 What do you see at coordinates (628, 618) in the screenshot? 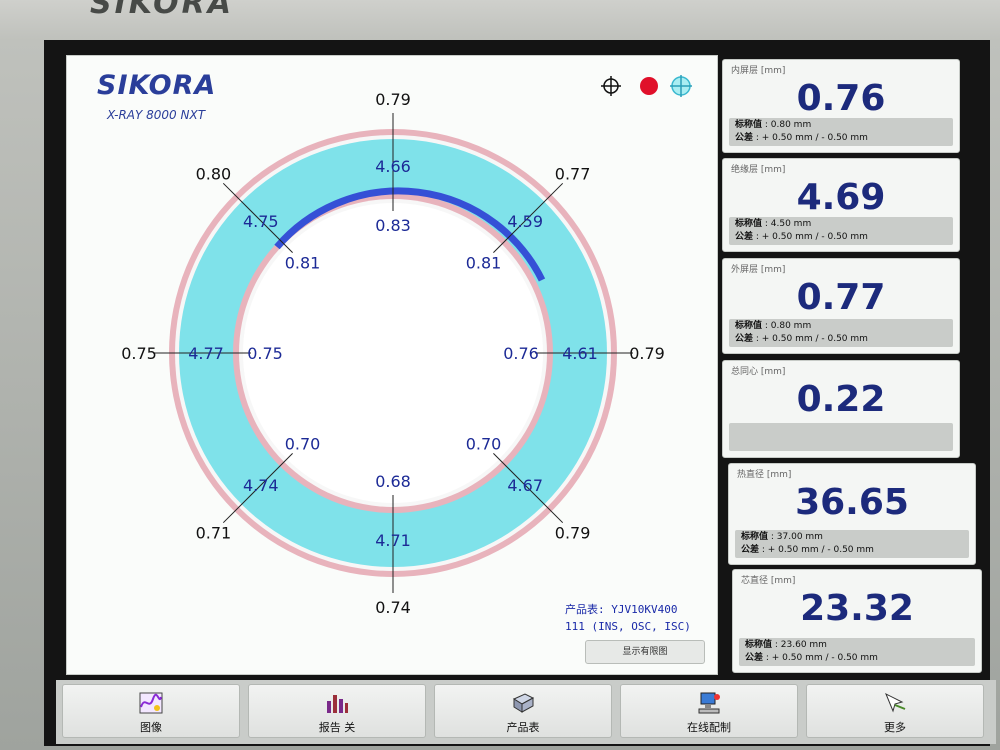
I see `product-info: 产品表: YJV10KV400 111 (INS, OSC, ISC)` at bounding box center [628, 618].